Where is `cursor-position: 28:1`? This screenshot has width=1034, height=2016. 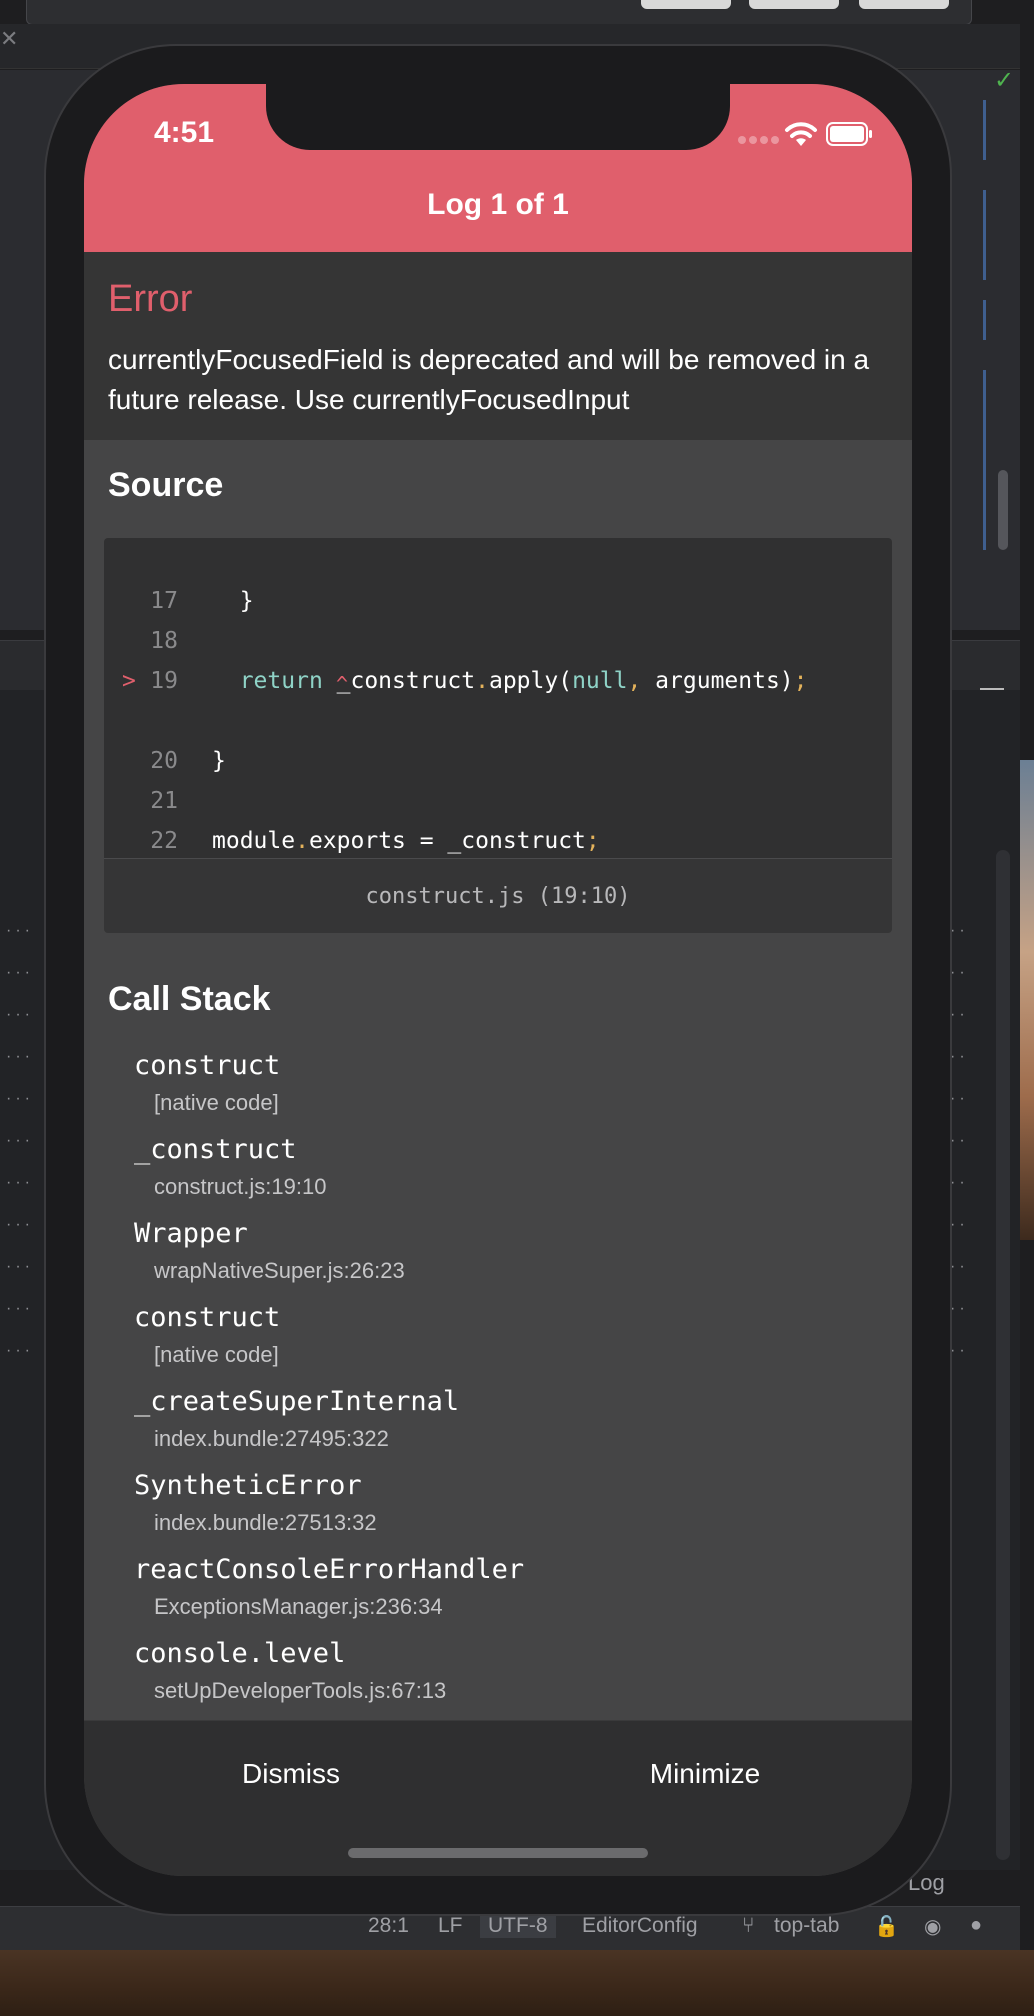
cursor-position: 28:1 is located at coordinates (388, 1926).